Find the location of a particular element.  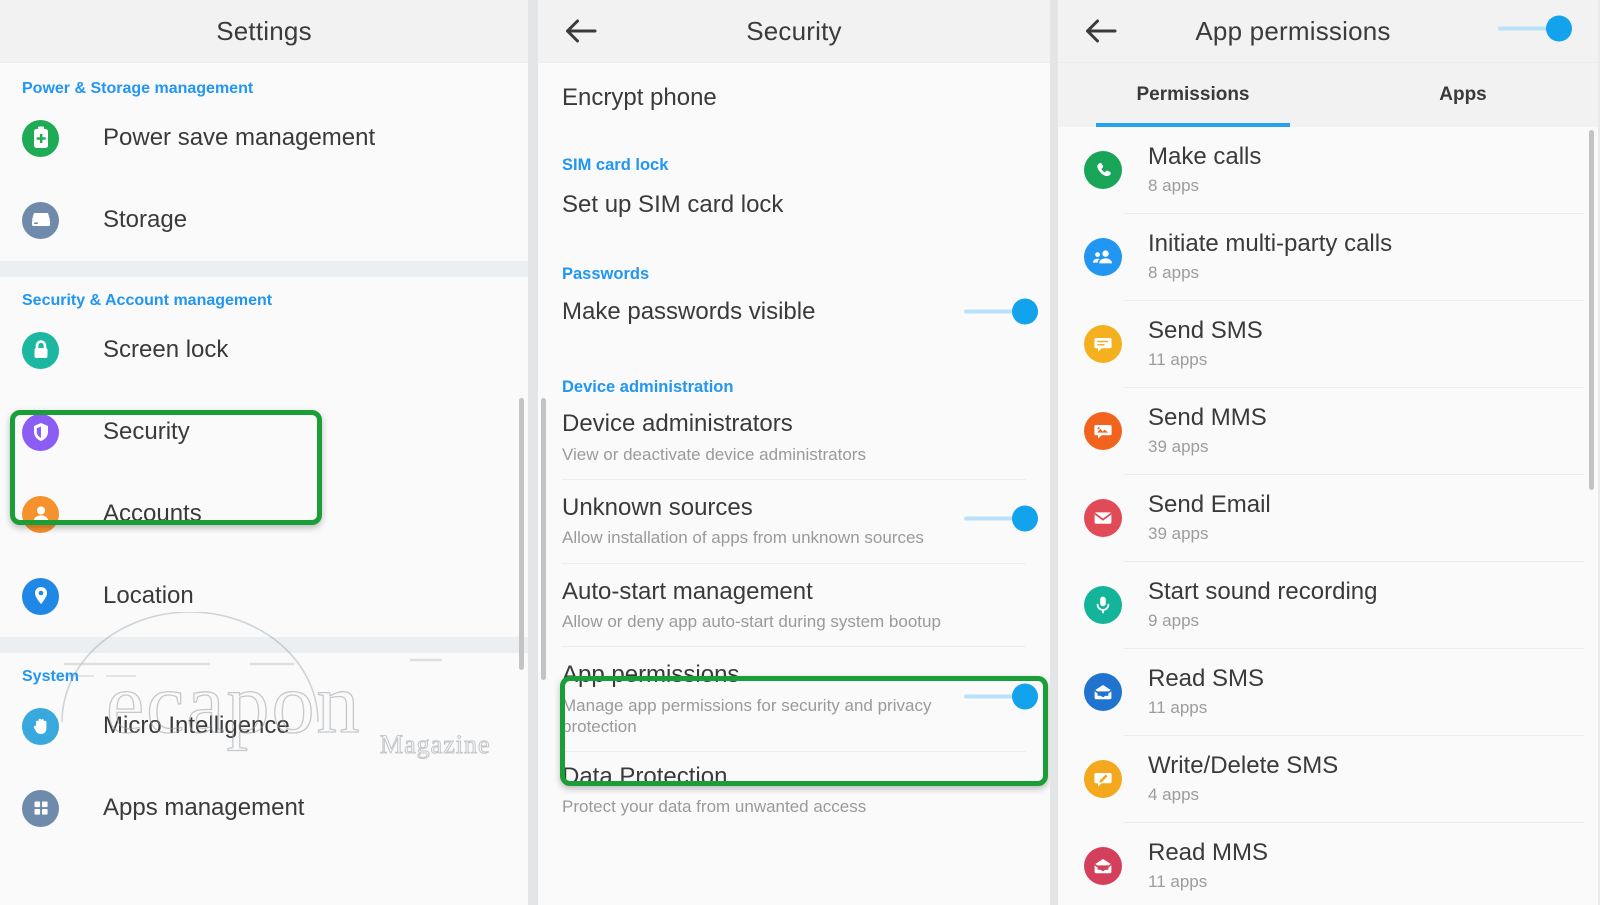

hand-icon is located at coordinates (40, 726).